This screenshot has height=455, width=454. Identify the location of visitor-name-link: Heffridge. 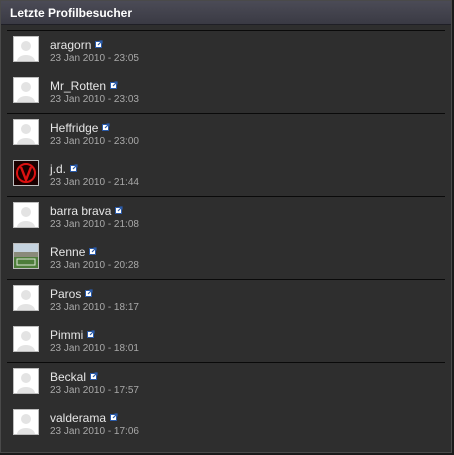
(74, 128).